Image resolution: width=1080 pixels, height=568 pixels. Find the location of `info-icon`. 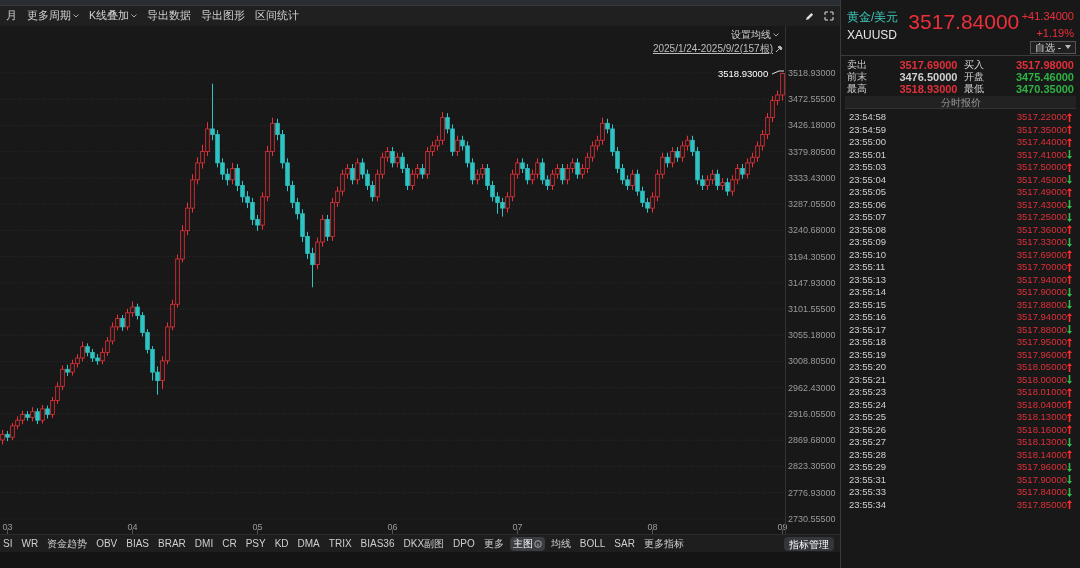

info-icon is located at coordinates (537, 543).